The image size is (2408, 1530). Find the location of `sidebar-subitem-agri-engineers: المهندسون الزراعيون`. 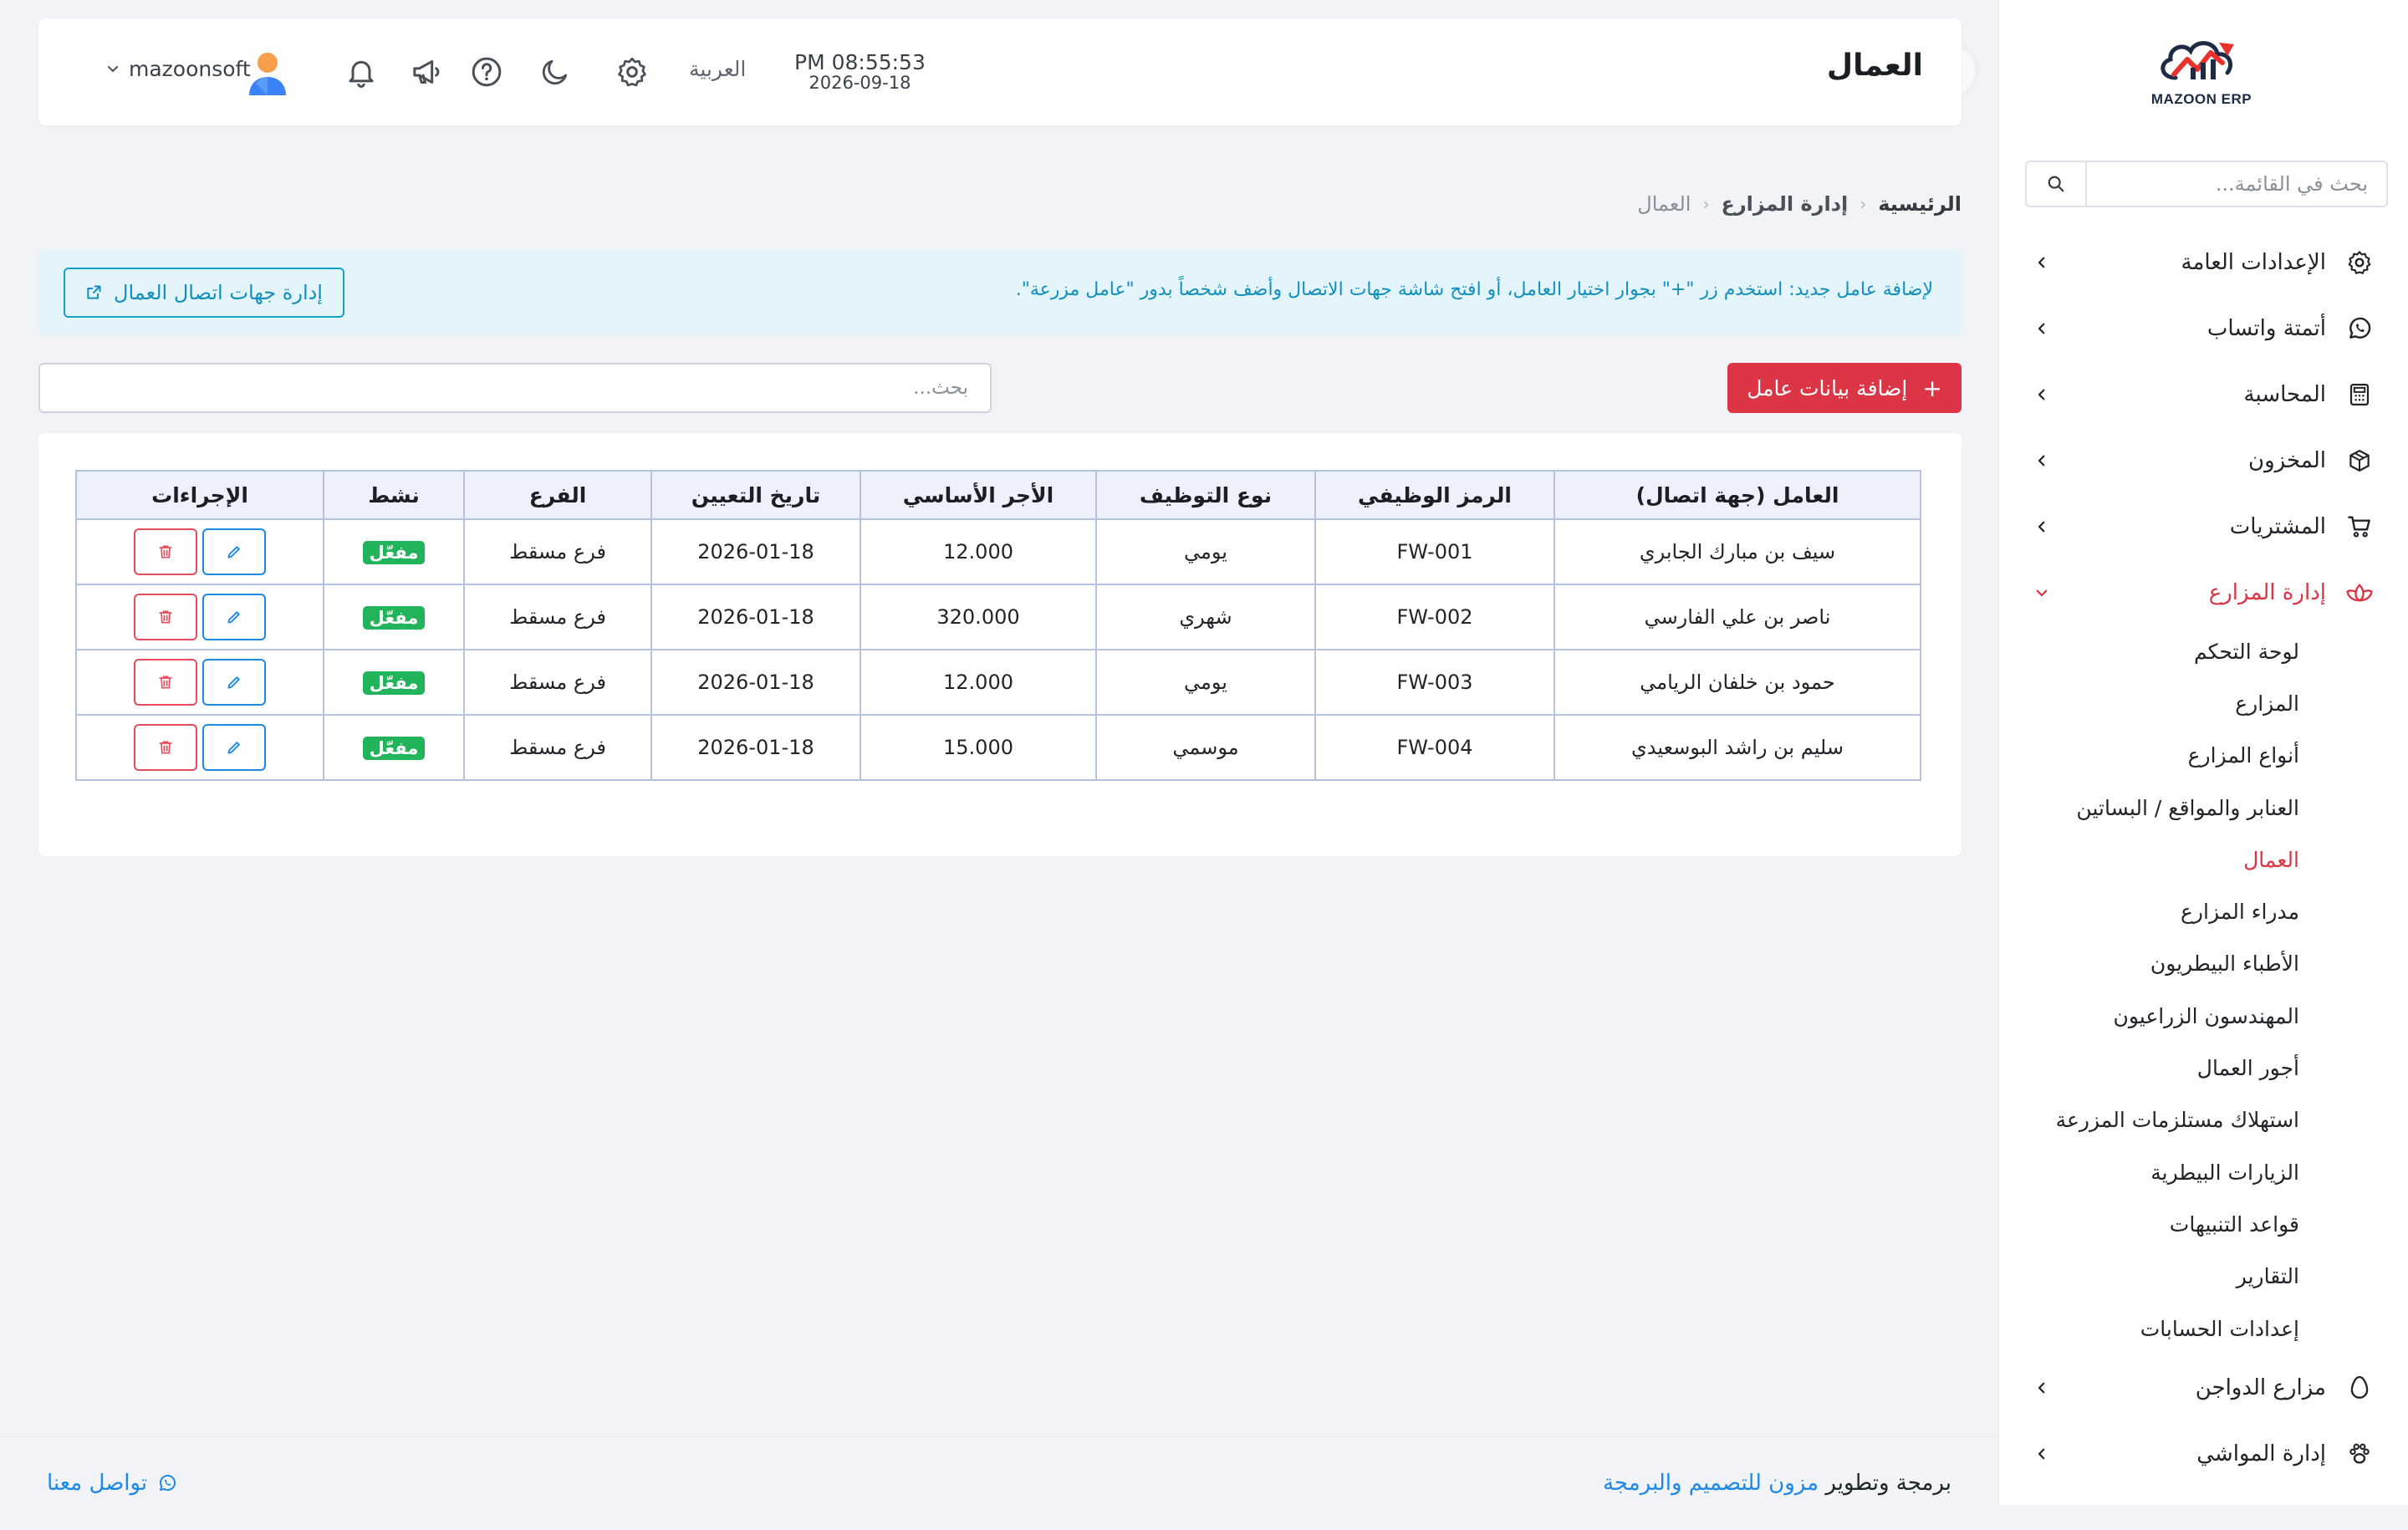

sidebar-subitem-agri-engineers: المهندسون الزراعيون is located at coordinates (2149, 1016).